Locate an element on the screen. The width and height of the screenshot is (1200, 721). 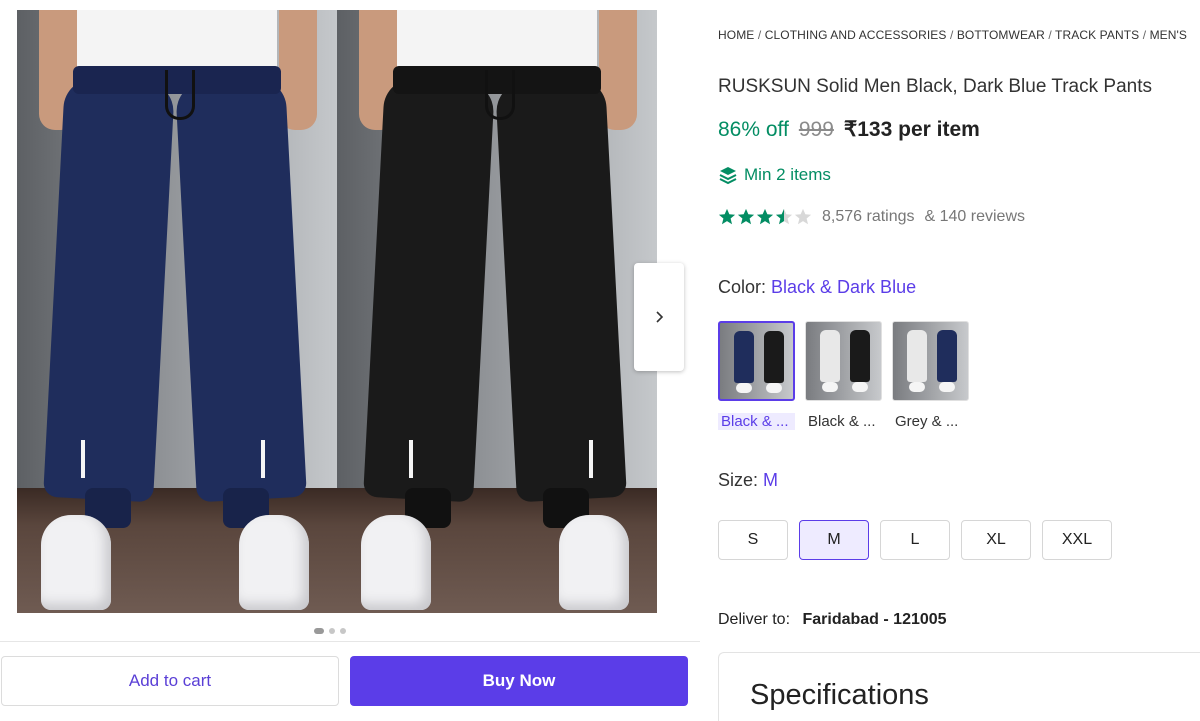
star-empty-icon is located at coordinates (803, 216).